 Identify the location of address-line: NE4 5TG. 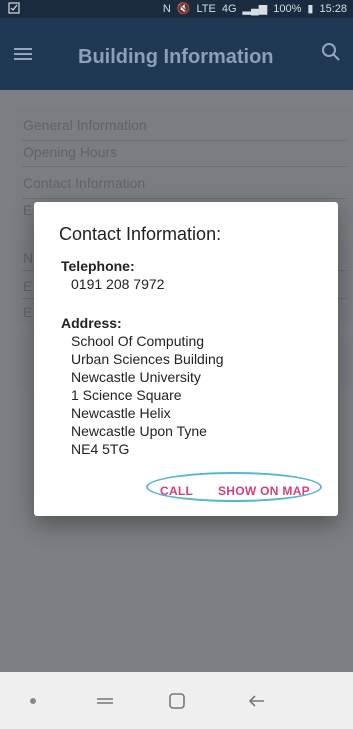
(100, 449).